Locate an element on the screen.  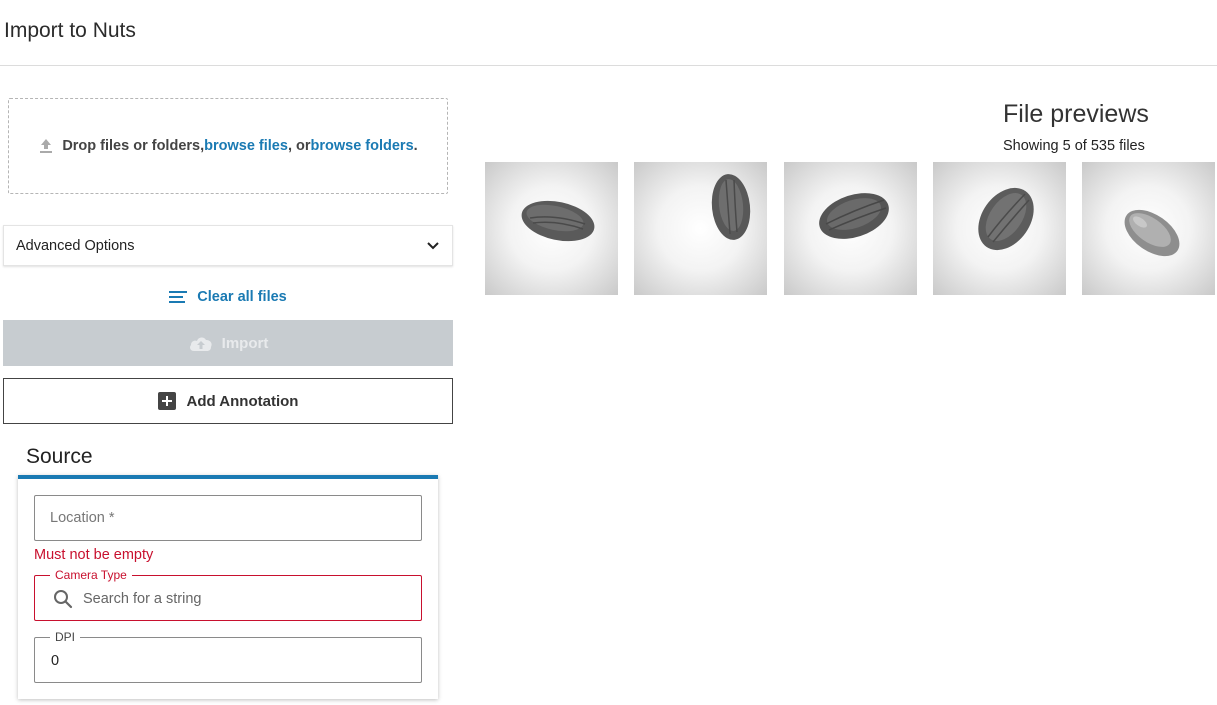
chevron-down-icon is located at coordinates (433, 246).